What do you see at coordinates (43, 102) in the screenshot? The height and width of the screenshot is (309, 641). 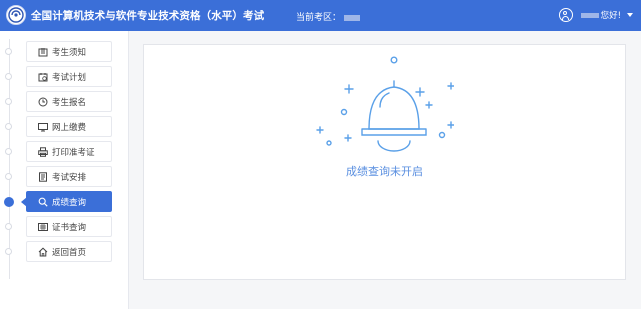 I see `clock-icon` at bounding box center [43, 102].